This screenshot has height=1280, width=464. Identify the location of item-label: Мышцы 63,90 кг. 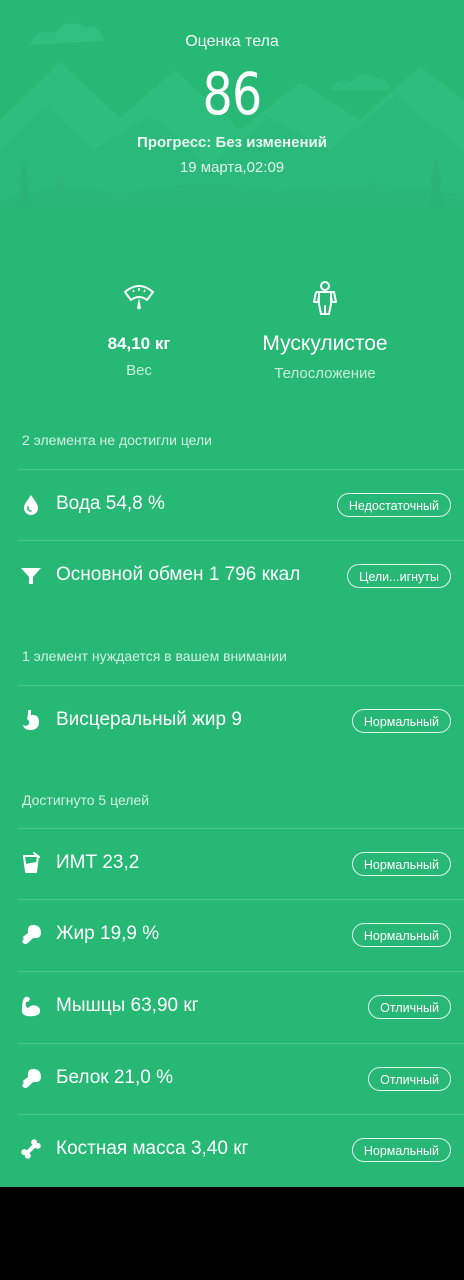
(127, 1005).